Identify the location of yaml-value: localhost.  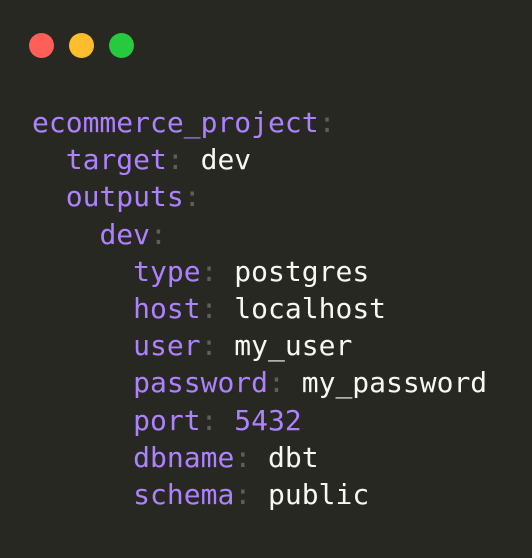
(302, 308).